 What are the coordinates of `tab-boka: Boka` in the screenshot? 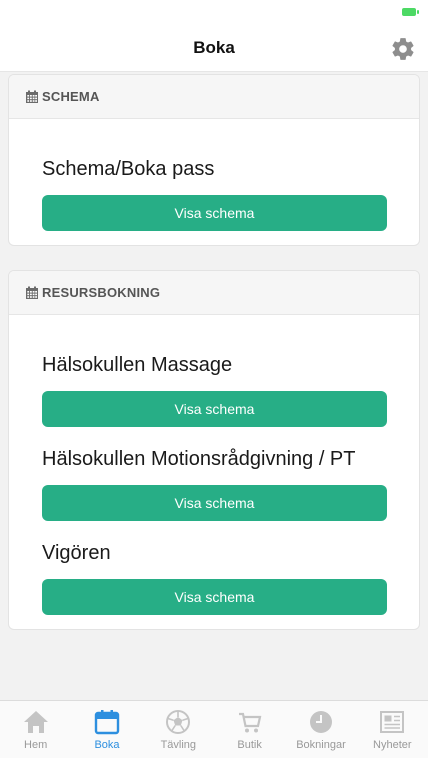 It's located at (106, 729).